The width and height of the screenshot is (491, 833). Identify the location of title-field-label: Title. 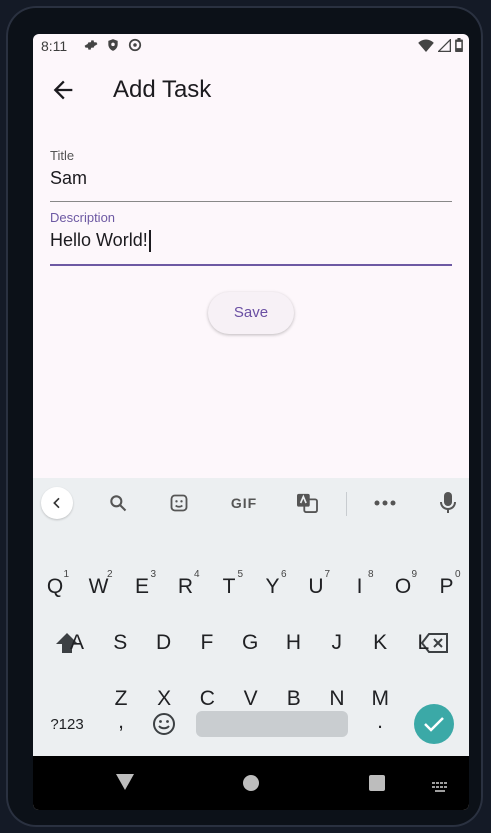
(62, 155).